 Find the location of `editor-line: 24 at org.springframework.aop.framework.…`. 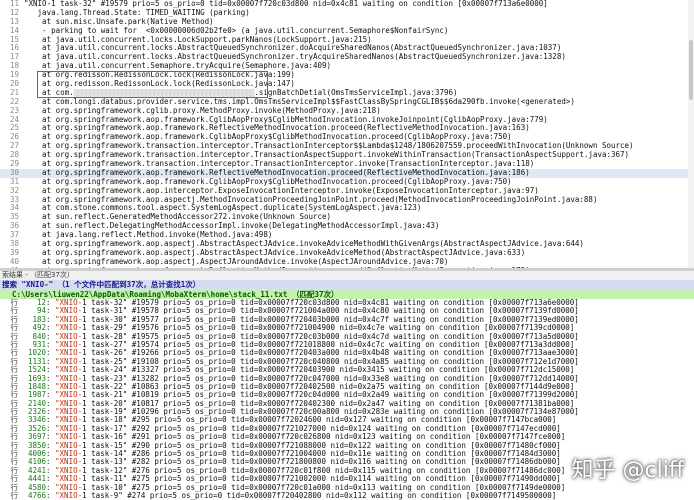

editor-line: 24 at org.springframework.aop.framework.… is located at coordinates (347, 120).